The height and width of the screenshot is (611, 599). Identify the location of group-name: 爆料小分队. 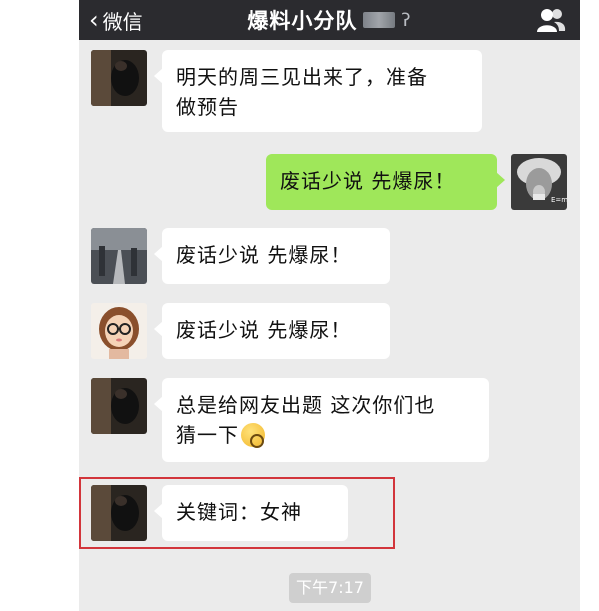
(302, 21).